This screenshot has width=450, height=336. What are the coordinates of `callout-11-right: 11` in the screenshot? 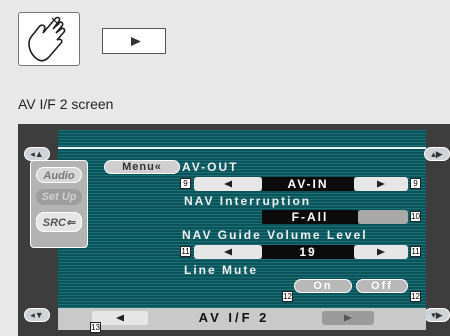 It's located at (415, 251).